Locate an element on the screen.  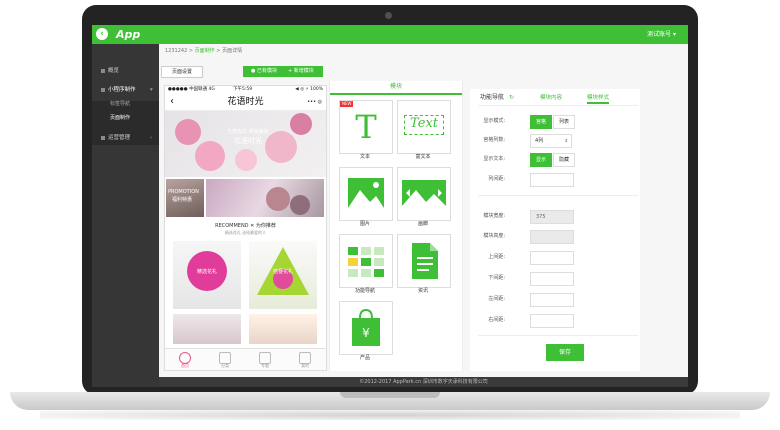
mode-grid-button: 宫格 is located at coordinates (541, 122).